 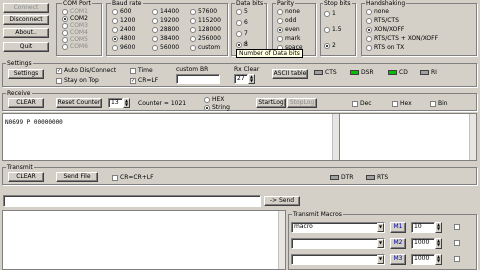 I want to click on radio-parity-none: none, so click(x=288, y=11).